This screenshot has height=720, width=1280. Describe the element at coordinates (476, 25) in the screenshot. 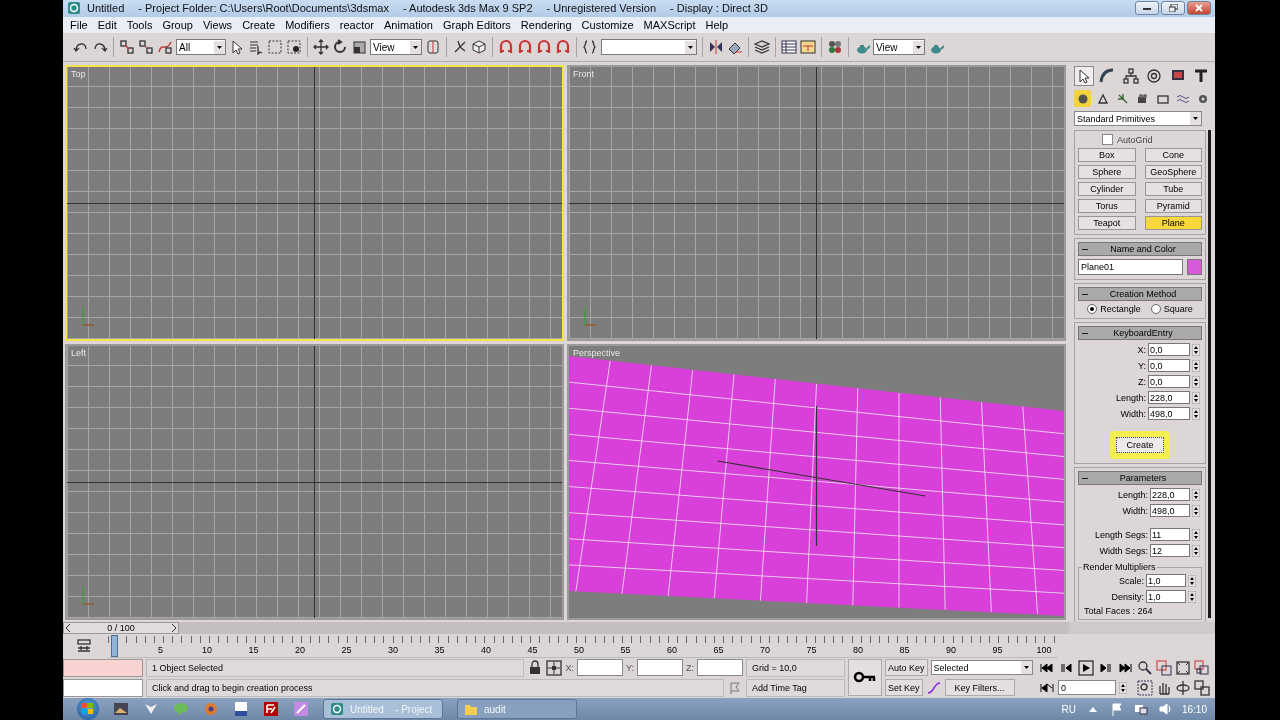

I see `menu-item: Graph Editors` at that location.